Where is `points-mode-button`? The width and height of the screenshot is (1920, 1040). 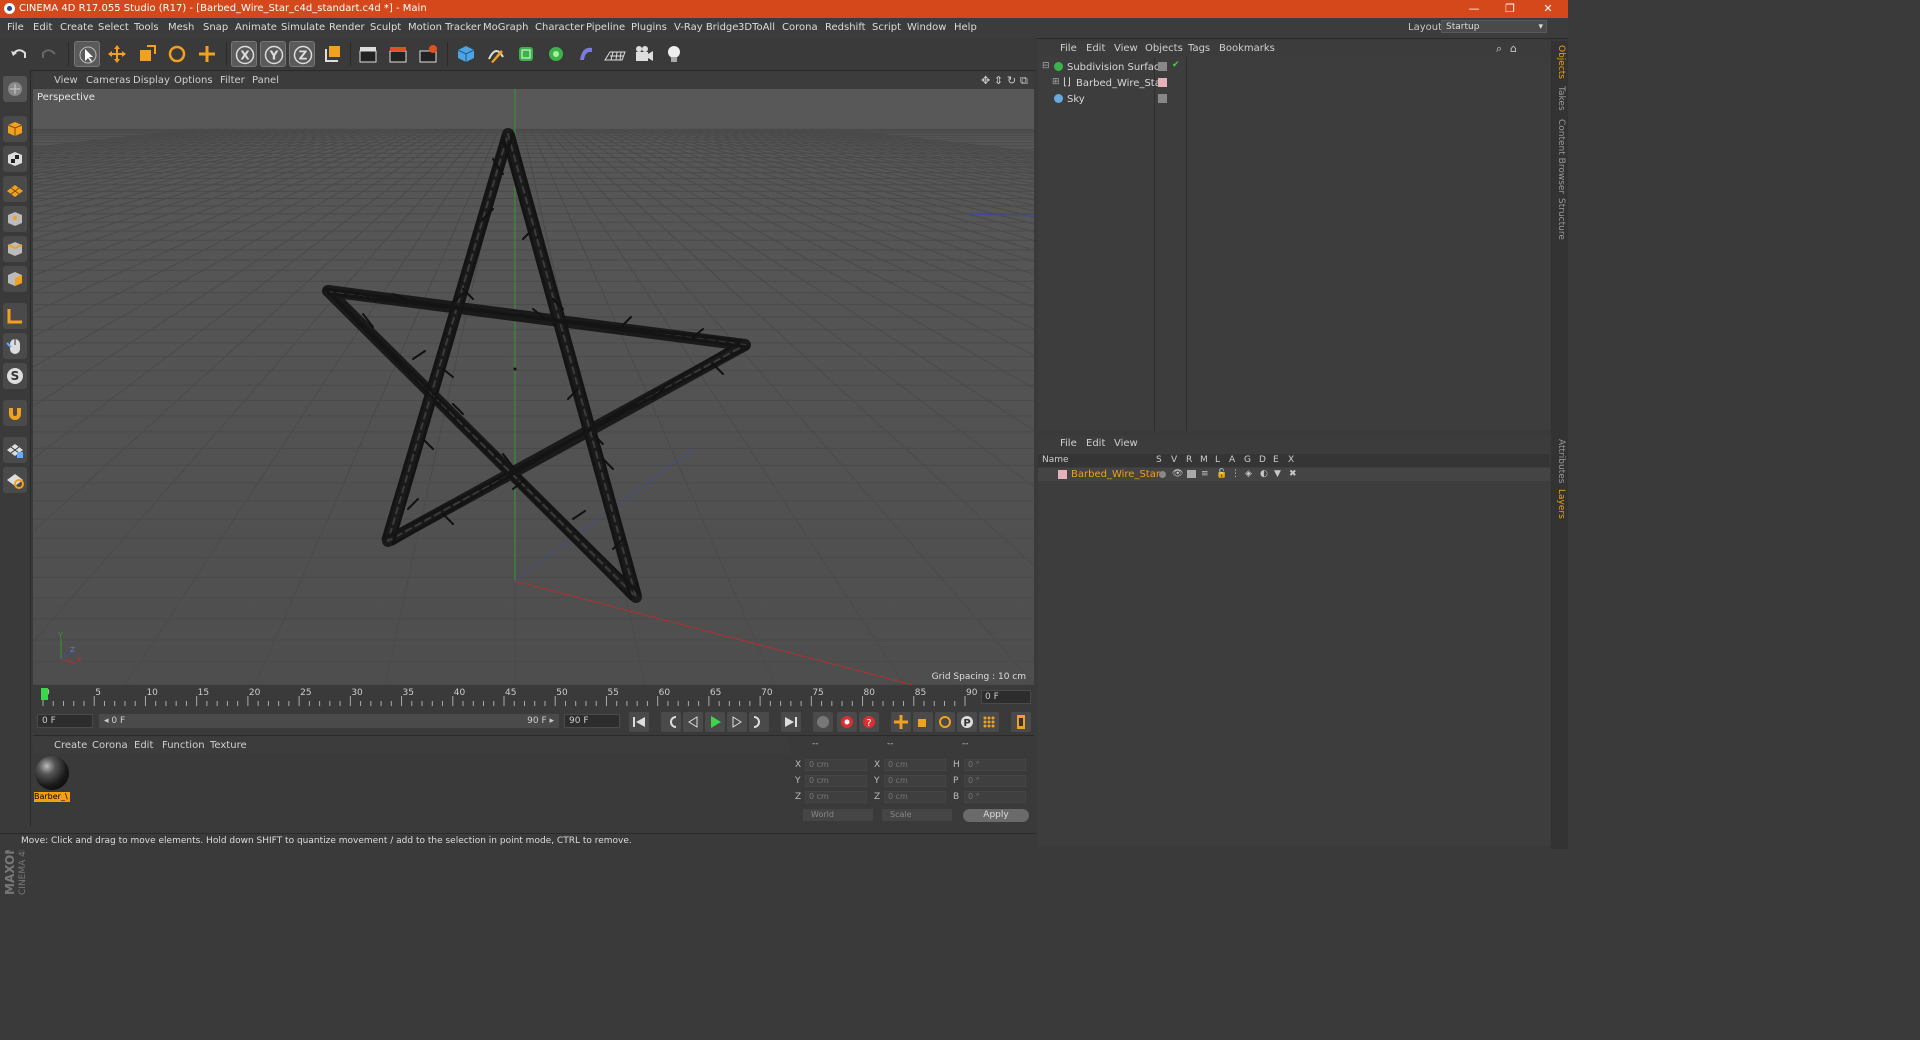 points-mode-button is located at coordinates (15, 219).